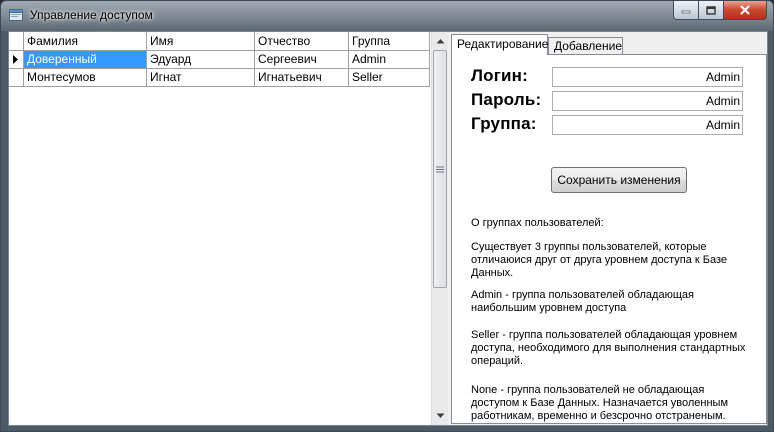 Image resolution: width=774 pixels, height=432 pixels. Describe the element at coordinates (506, 99) in the screenshot. I see `password-label: Пароль:` at that location.